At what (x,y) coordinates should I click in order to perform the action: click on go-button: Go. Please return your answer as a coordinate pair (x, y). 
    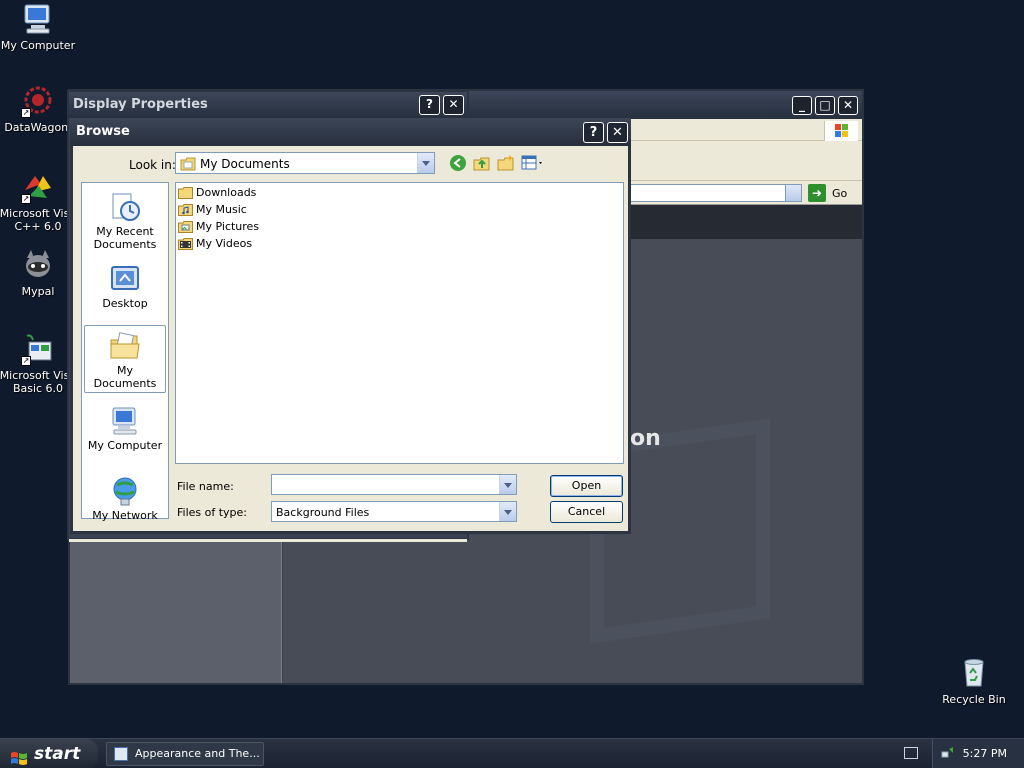
    Looking at the image, I should click on (839, 193).